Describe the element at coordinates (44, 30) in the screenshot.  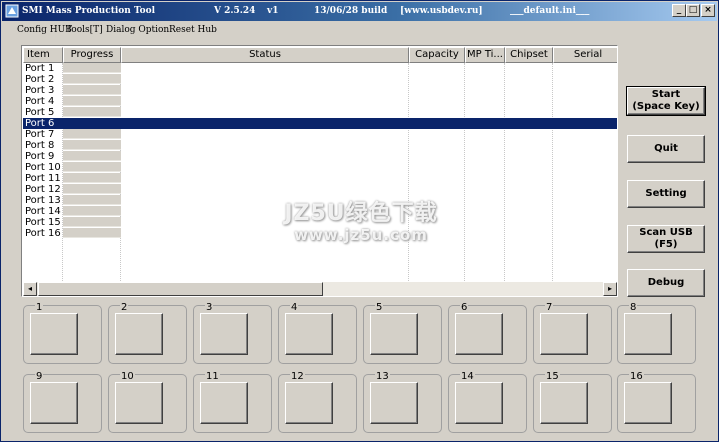
I see `menu-config-hub: Config HUB` at that location.